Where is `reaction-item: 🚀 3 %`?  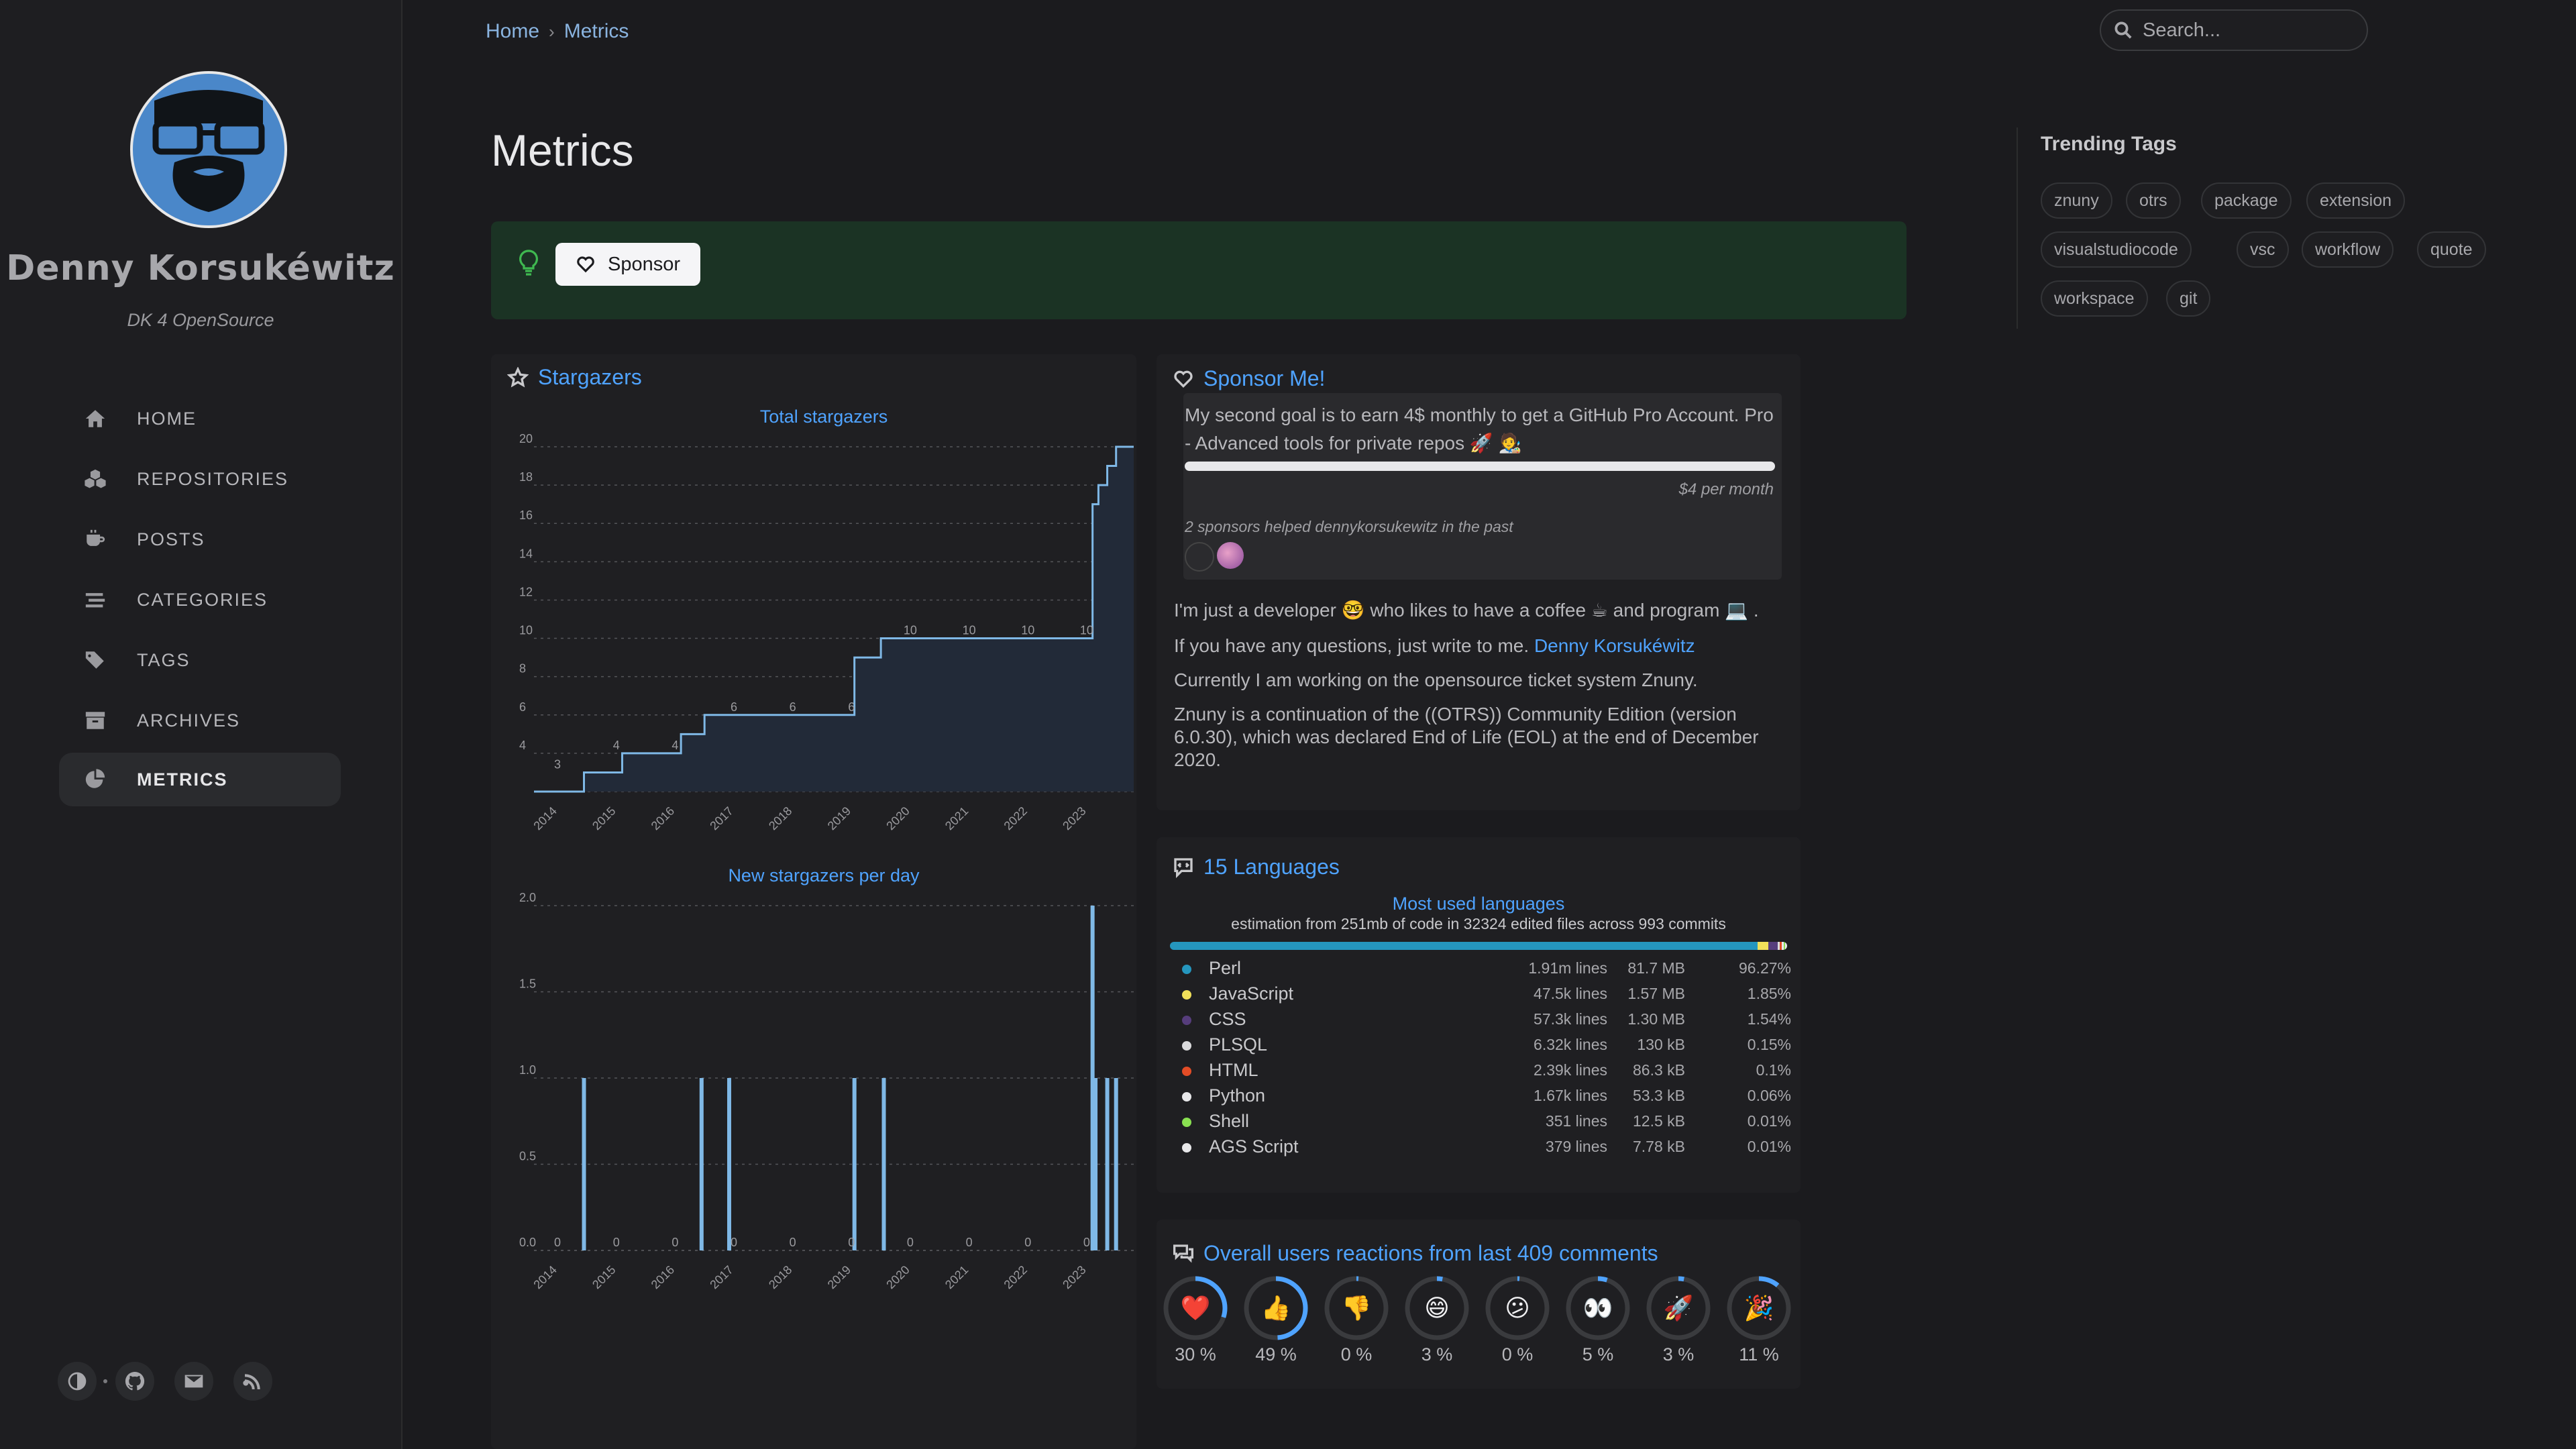
reaction-item: 🚀 3 % is located at coordinates (1678, 1318).